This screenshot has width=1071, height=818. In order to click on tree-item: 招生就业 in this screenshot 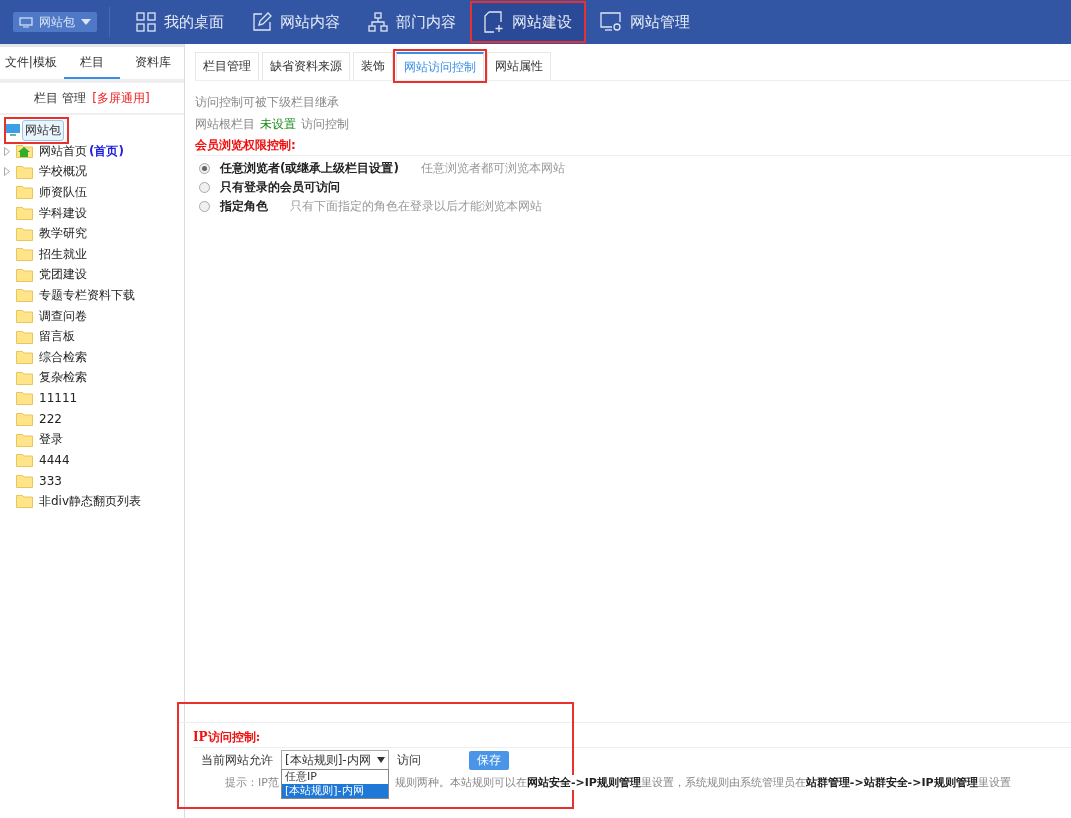, I will do `click(94, 254)`.